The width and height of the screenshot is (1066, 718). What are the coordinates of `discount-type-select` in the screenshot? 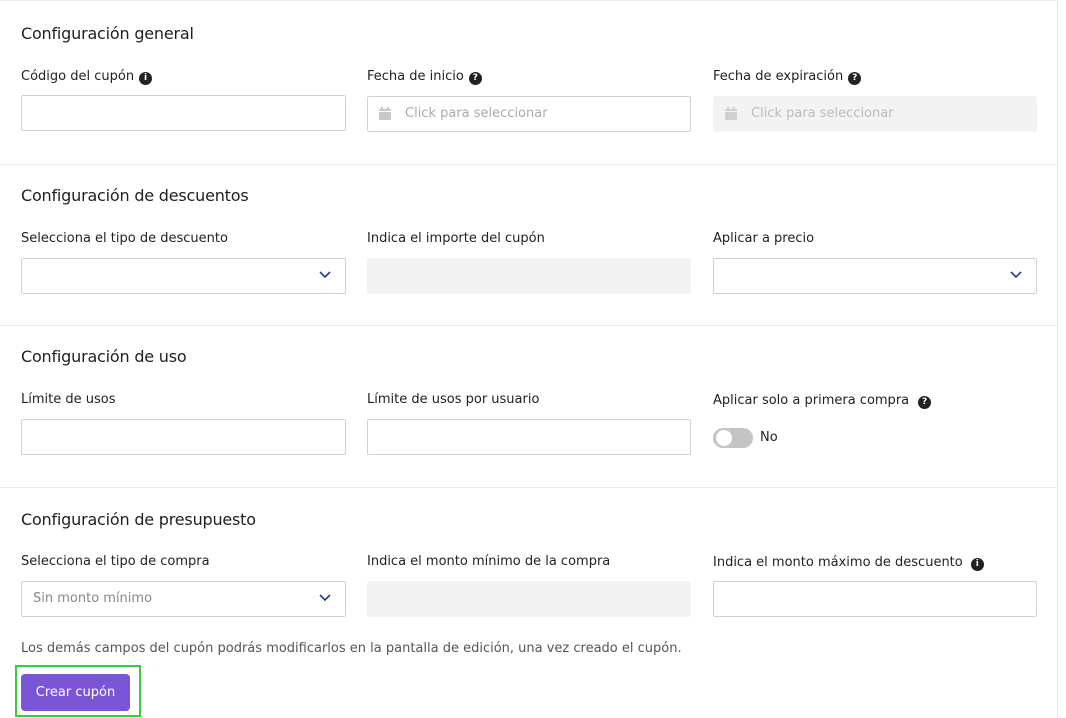 It's located at (183, 276).